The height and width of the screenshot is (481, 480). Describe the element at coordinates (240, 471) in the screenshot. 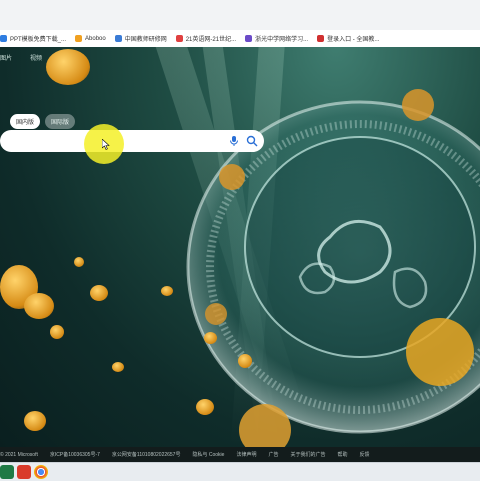

I see `windows-taskbar` at that location.